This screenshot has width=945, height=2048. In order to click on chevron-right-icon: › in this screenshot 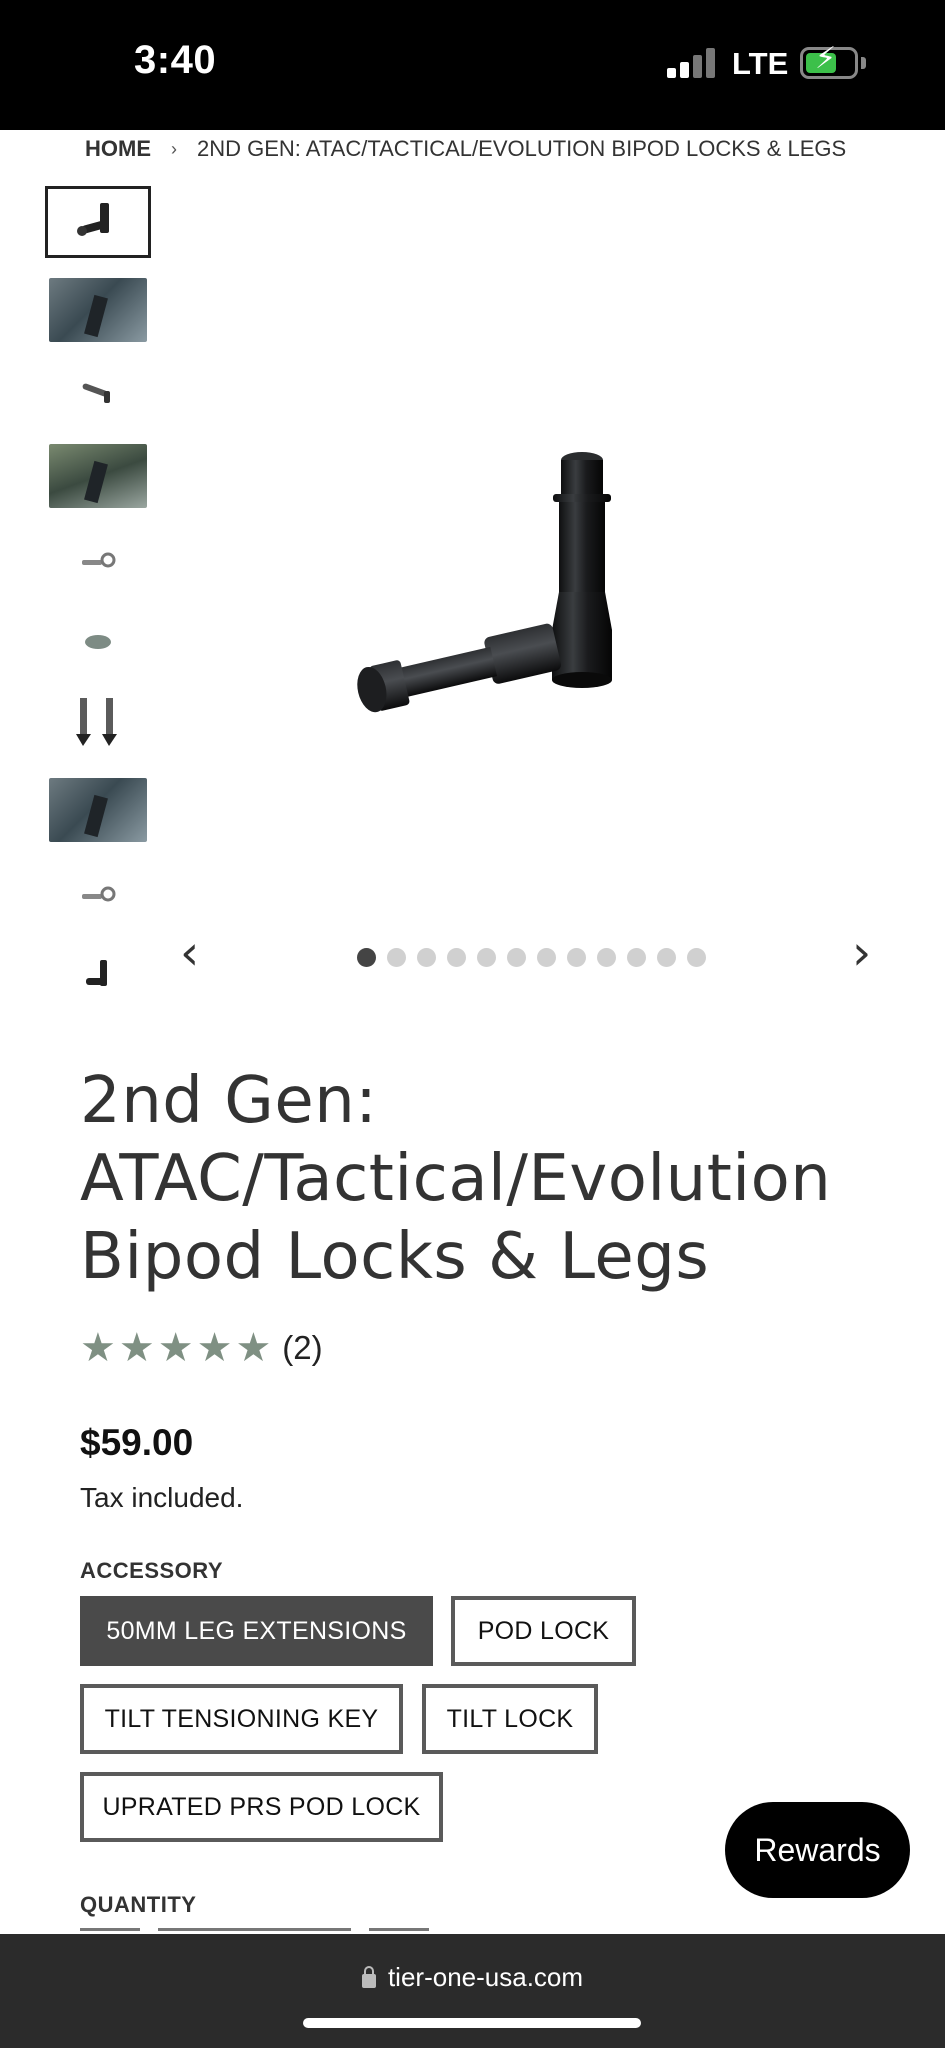, I will do `click(862, 953)`.